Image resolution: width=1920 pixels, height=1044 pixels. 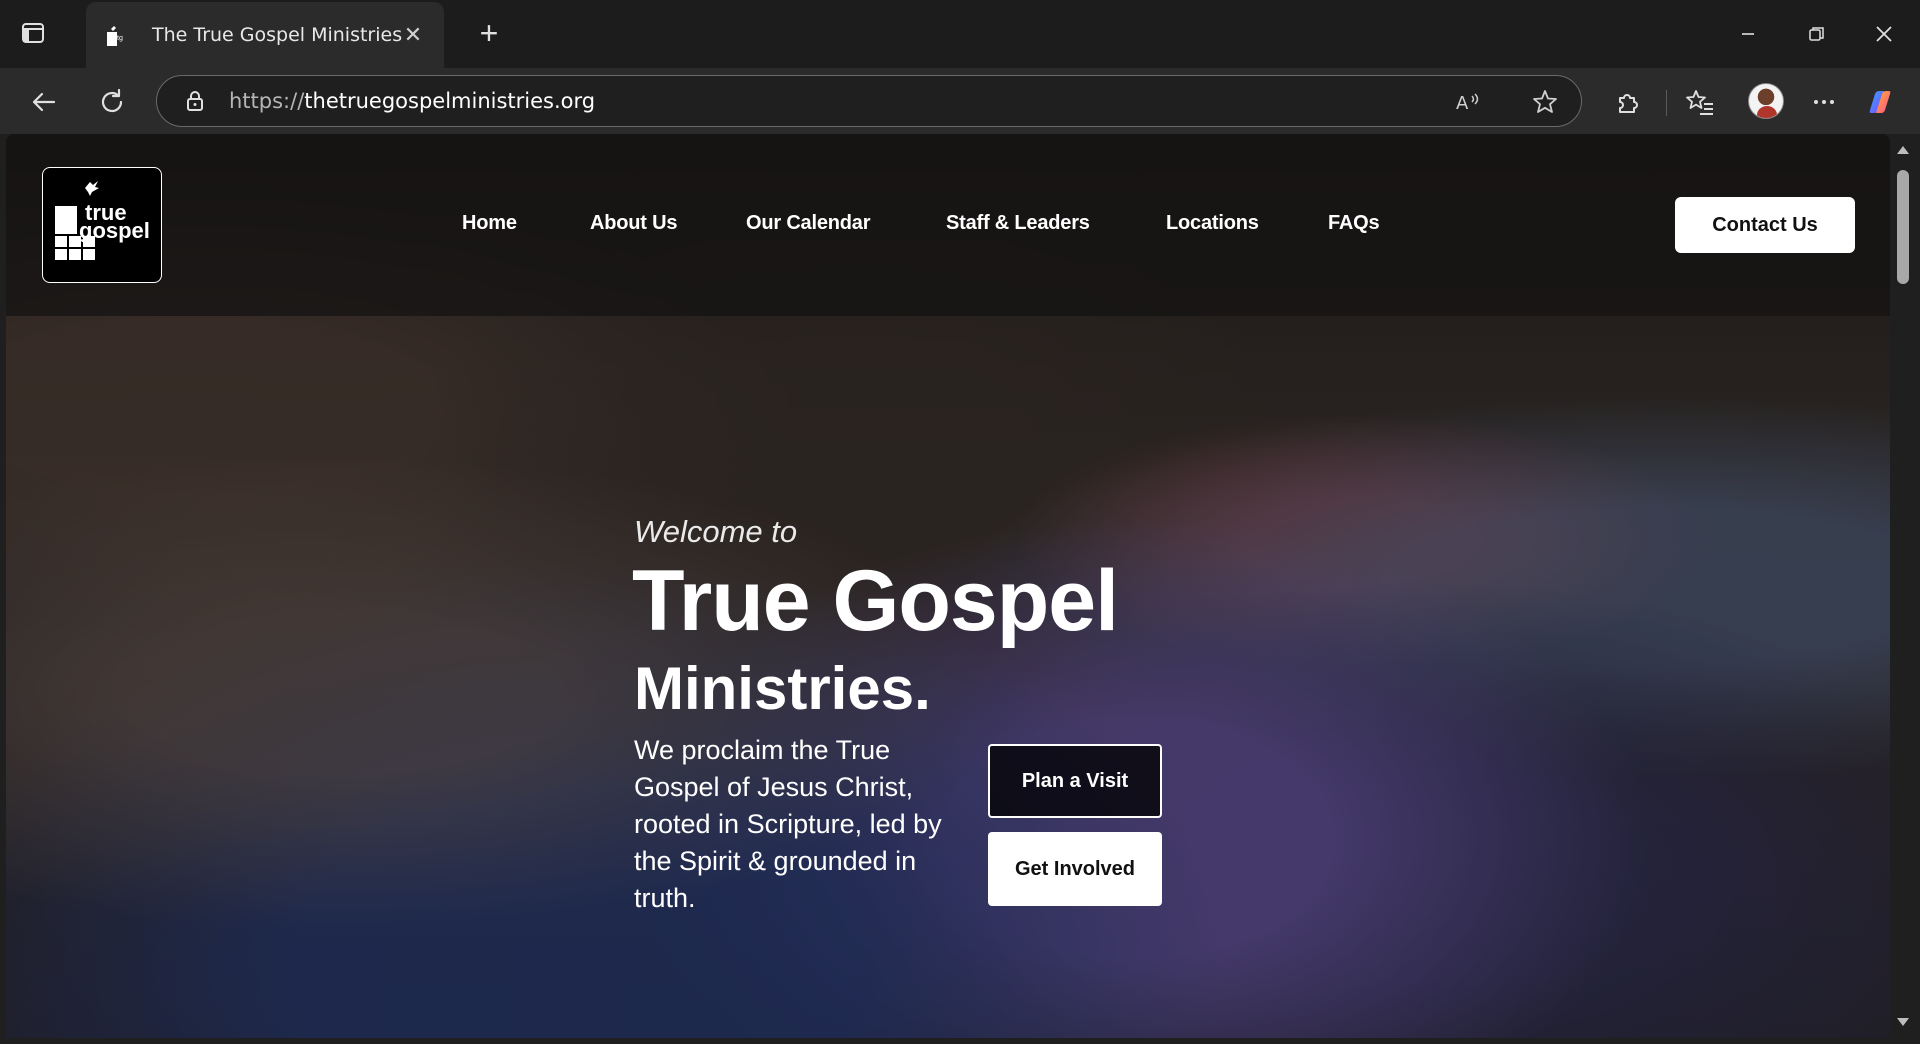 I want to click on nav-locations: Locations, so click(x=1212, y=223).